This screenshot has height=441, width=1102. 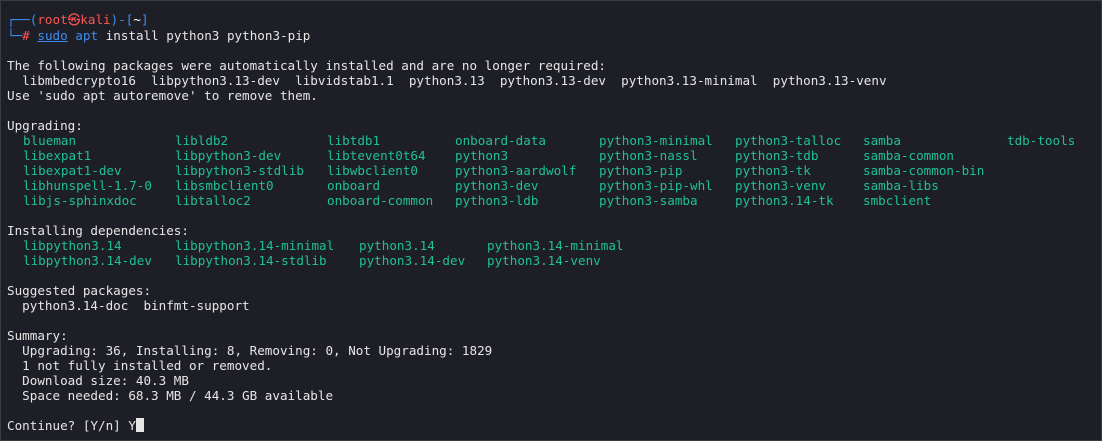 I want to click on prompt-frame-bottom: └─, so click(x=15, y=35).